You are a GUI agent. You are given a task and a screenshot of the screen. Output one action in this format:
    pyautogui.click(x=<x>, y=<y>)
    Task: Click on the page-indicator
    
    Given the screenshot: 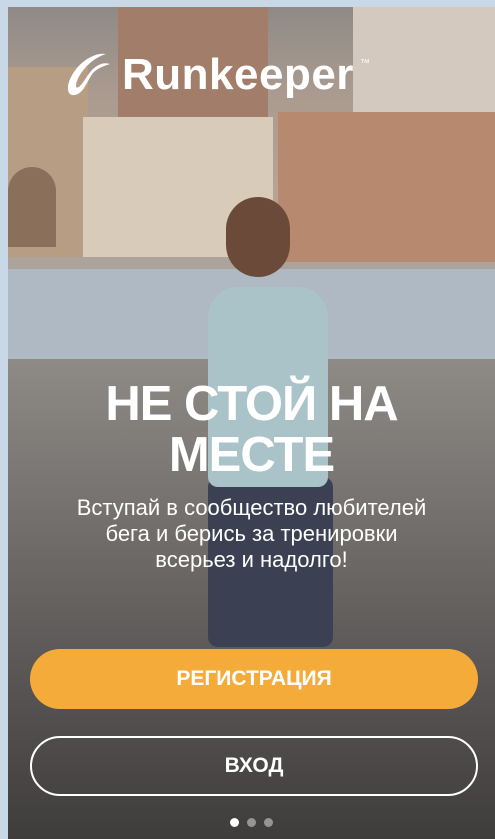 What is the action you would take?
    pyautogui.click(x=251, y=822)
    